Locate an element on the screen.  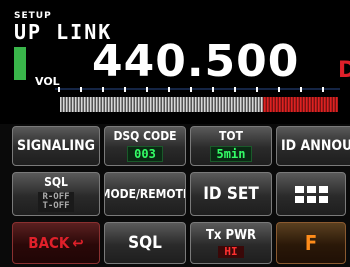
signaling-label: SIGNALING is located at coordinates (56, 146).